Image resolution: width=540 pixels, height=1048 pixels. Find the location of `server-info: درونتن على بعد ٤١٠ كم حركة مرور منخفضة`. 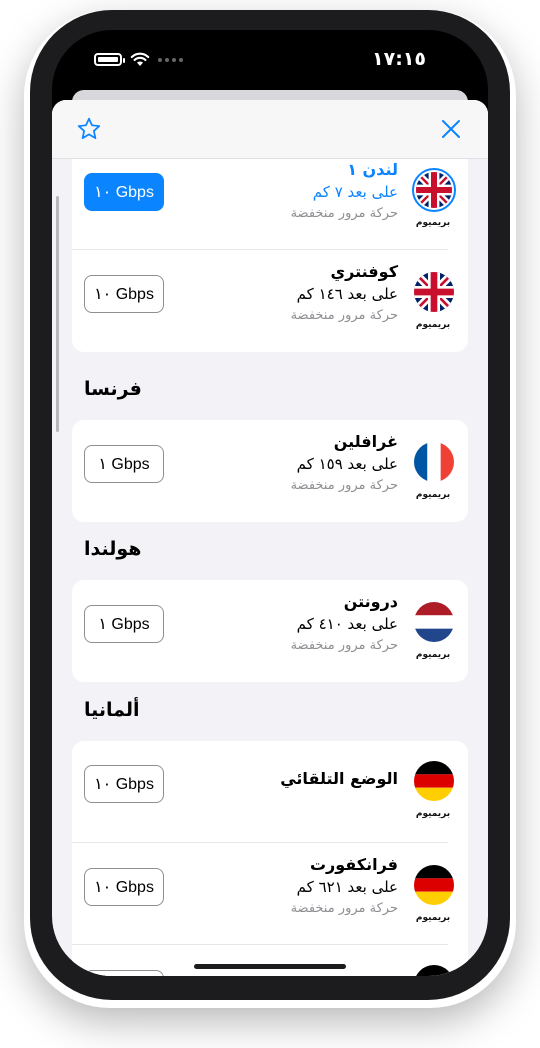

server-info: درونتن على بعد ٤١٠ كم حركة مرور منخفضة is located at coordinates (344, 622).